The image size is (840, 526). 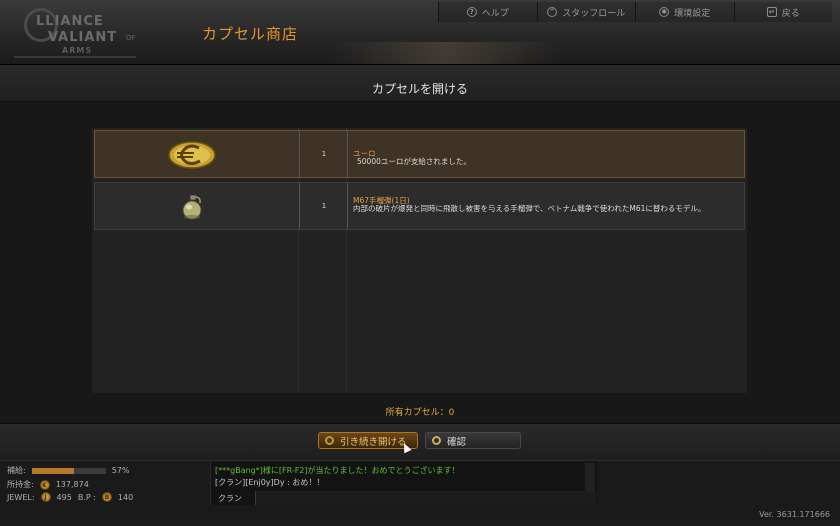 What do you see at coordinates (64, 497) in the screenshot?
I see `jewel-value: 495` at bounding box center [64, 497].